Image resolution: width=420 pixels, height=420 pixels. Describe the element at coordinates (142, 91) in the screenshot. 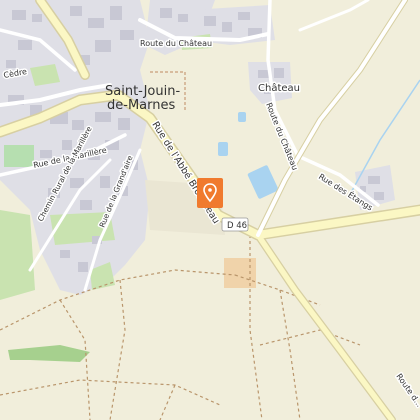

I see `town-name-line1: Saint-Jouin-` at that location.